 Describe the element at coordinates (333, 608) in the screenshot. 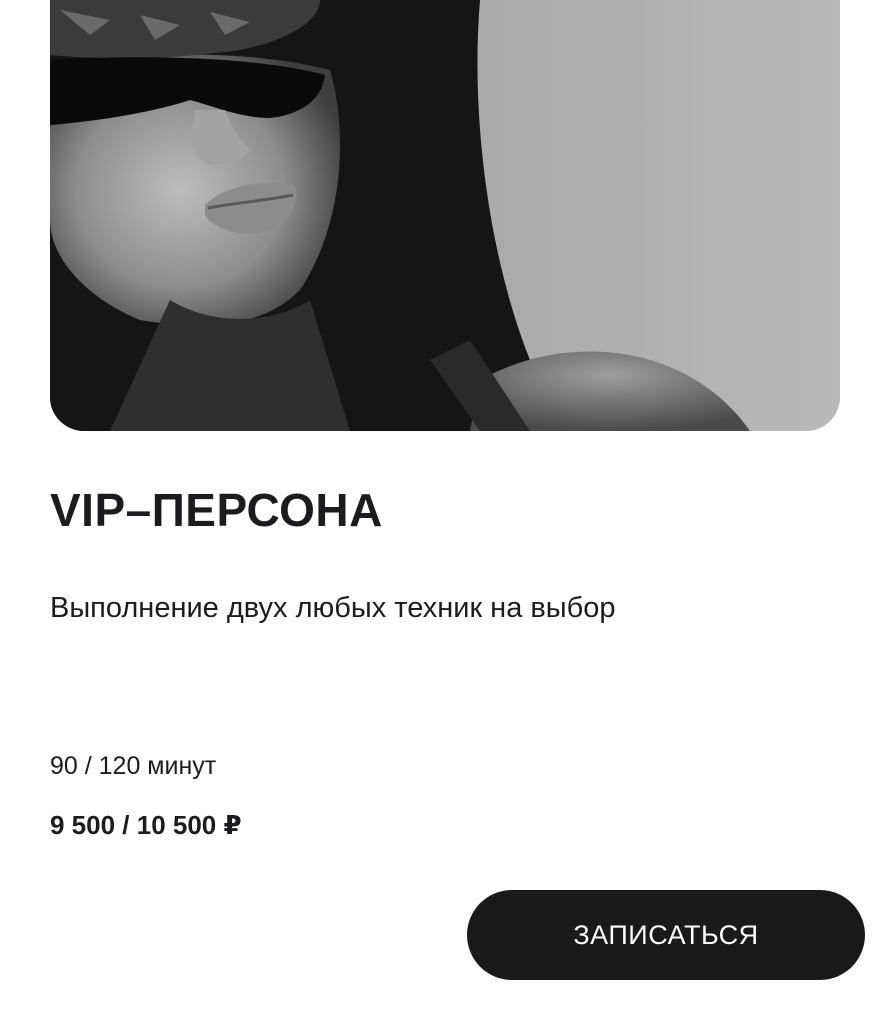

I see `service-description: Выполнение двух любых техник на выбор` at that location.